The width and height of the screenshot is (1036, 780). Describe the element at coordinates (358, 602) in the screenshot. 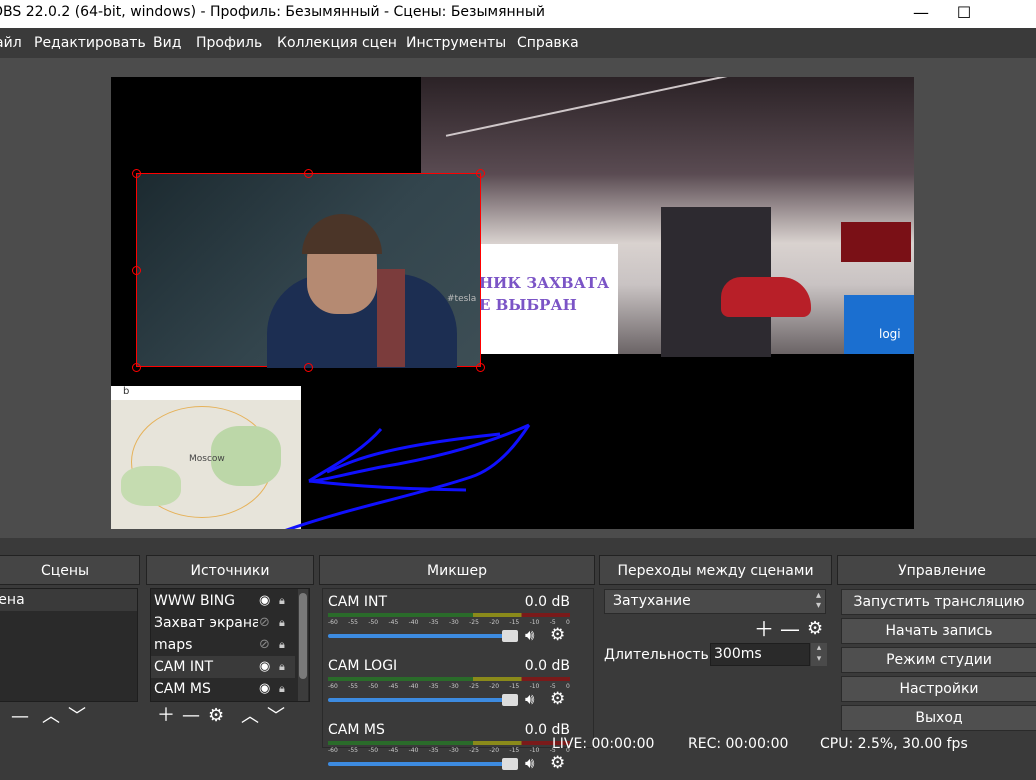

I see `mixer-track-name: CAM INT` at that location.